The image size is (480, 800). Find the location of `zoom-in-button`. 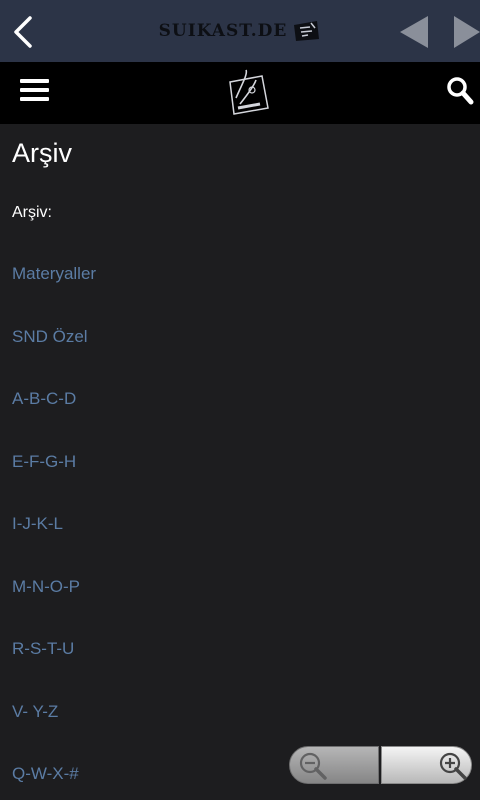

zoom-in-button is located at coordinates (426, 765).